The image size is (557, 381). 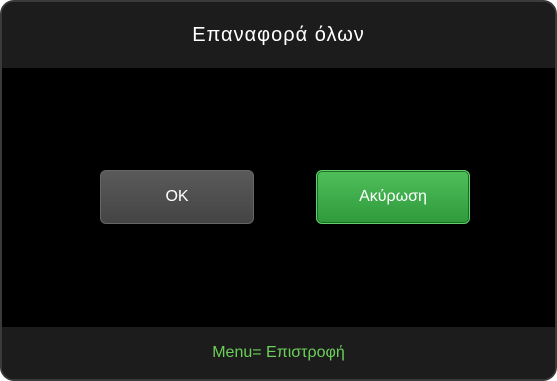 I want to click on ok-button: OK, so click(x=177, y=197).